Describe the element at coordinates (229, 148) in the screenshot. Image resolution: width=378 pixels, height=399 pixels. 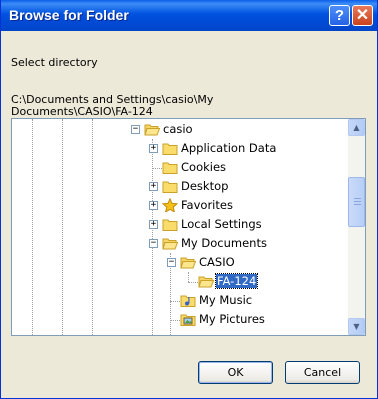
I see `tree-node-label: Application Data` at that location.